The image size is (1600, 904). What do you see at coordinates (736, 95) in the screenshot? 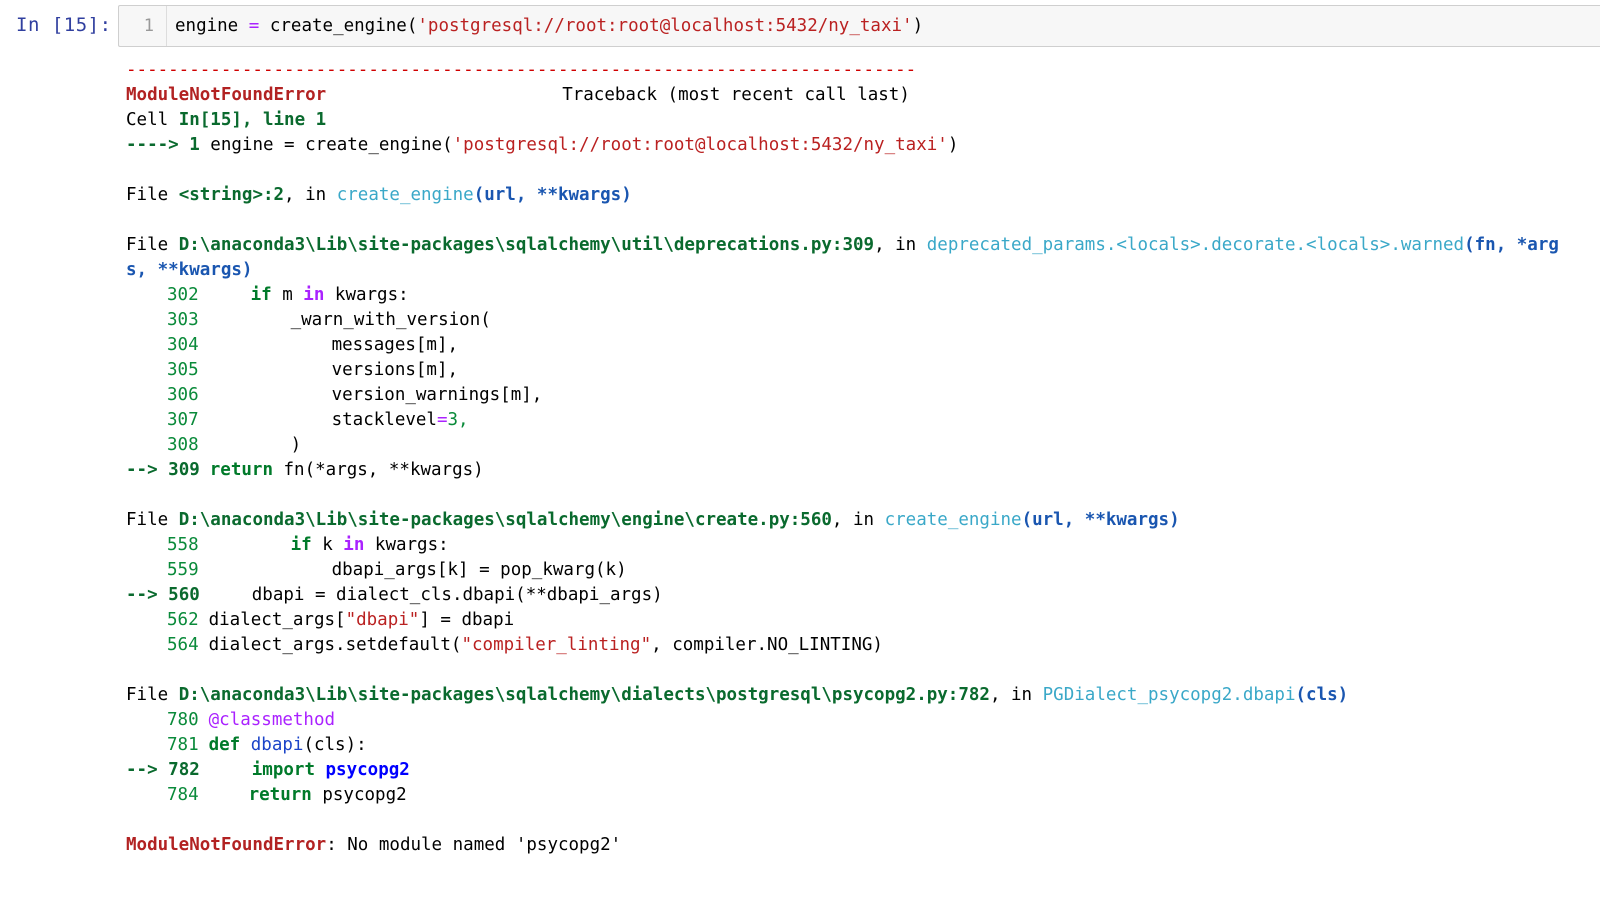
I see `traceback-title: Traceback (most recent call last)` at bounding box center [736, 95].